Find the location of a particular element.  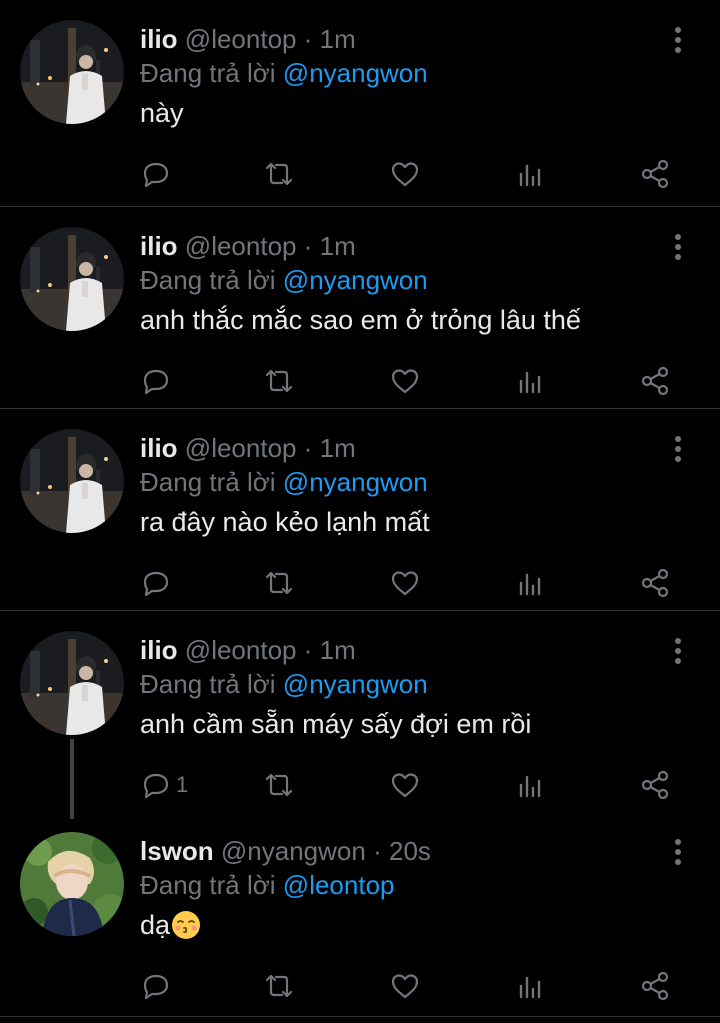

tweet-text: anh cầm sẵn máy sấy đợi em rồi is located at coordinates (336, 724).